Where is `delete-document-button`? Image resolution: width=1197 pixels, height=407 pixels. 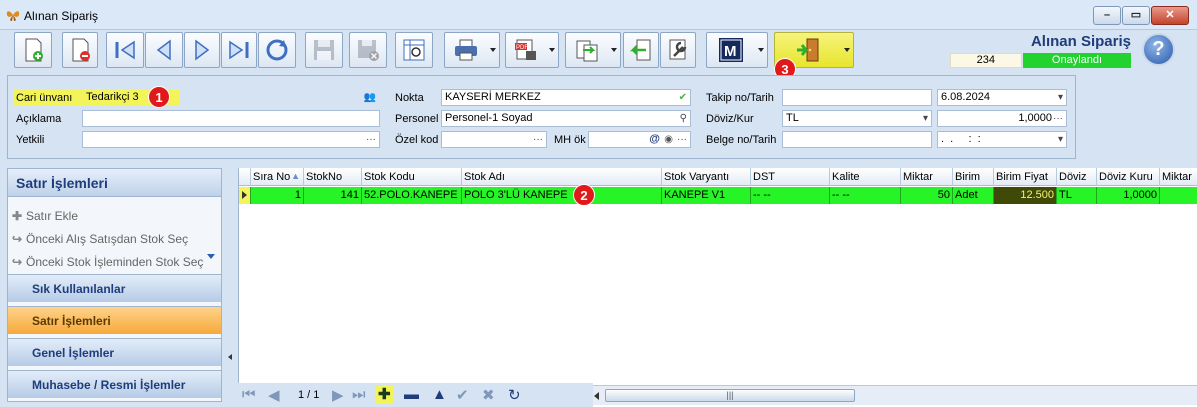
delete-document-button is located at coordinates (80, 50).